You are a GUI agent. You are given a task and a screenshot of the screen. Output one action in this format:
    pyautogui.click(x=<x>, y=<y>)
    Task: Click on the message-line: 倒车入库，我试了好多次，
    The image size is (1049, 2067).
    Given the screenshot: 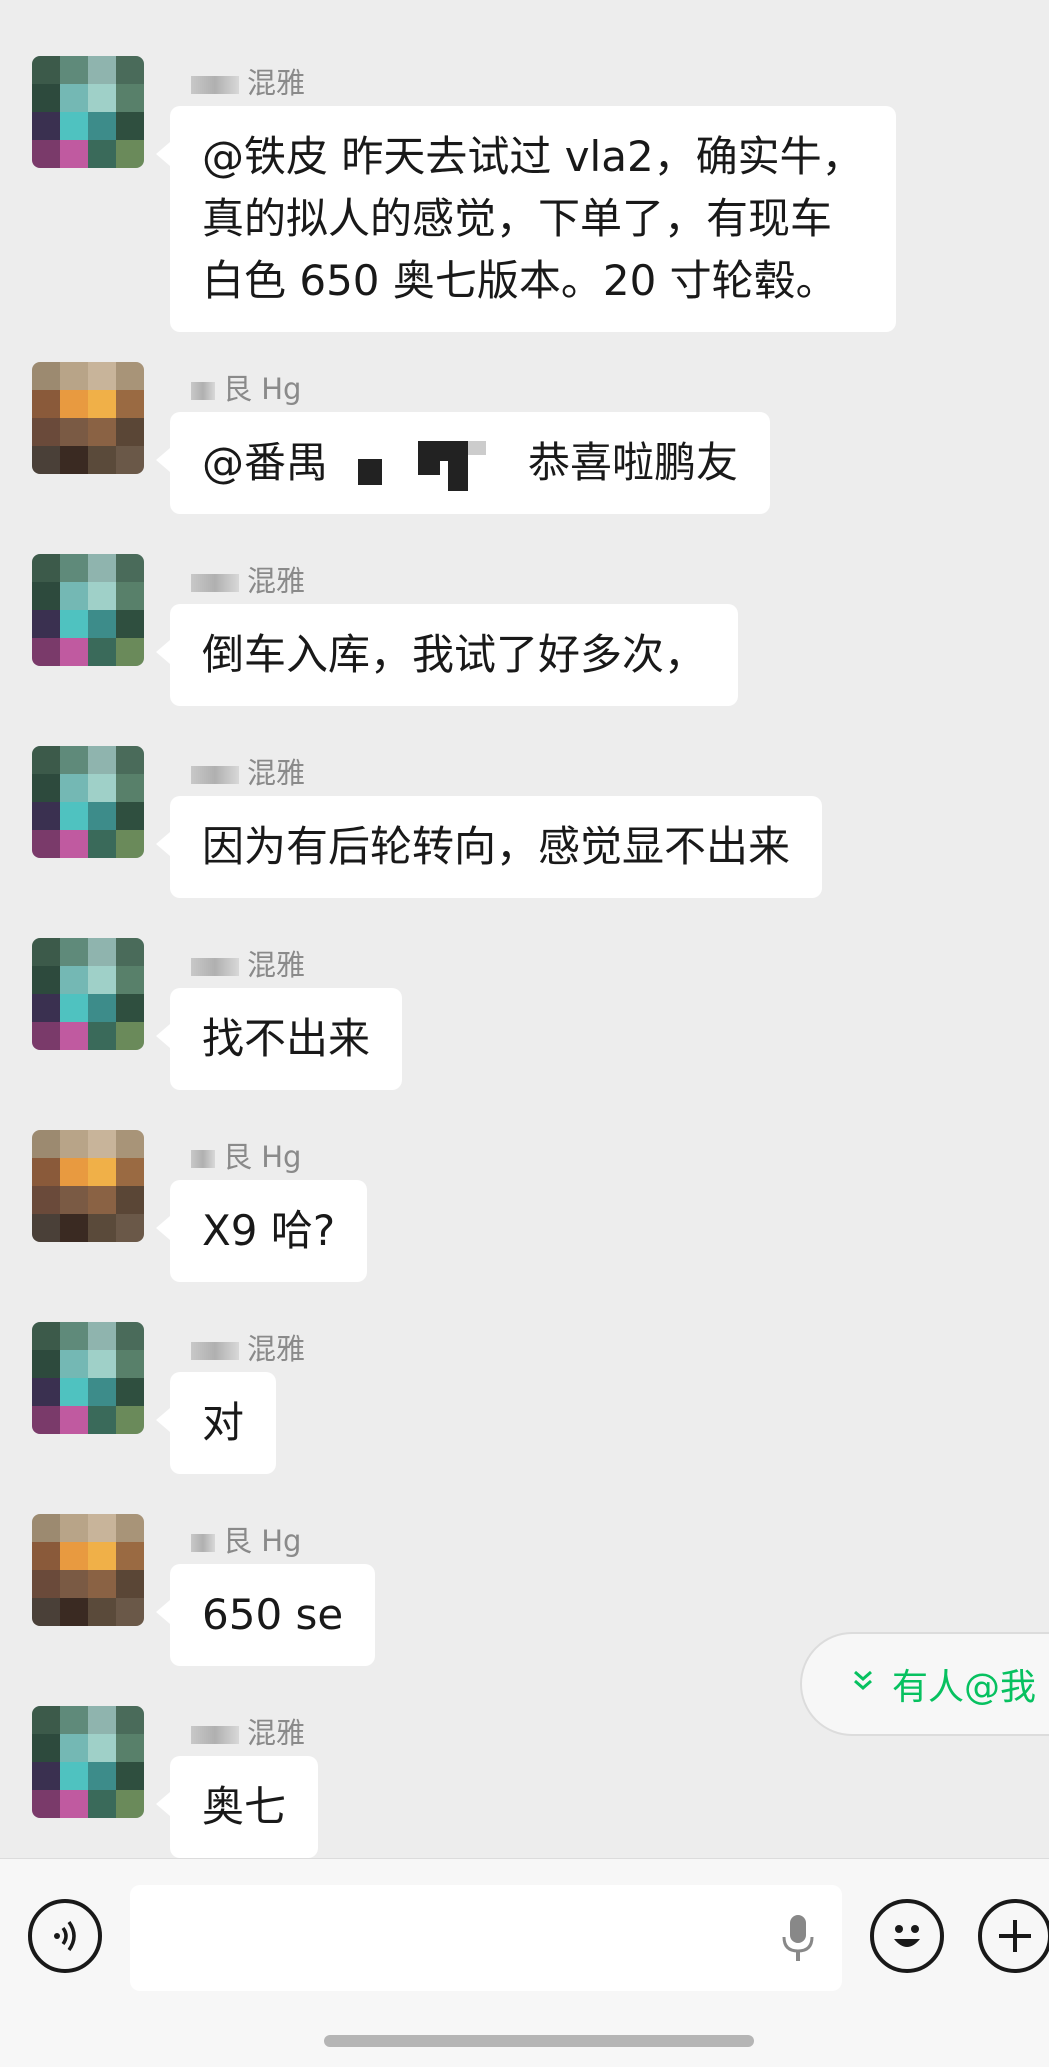 What is the action you would take?
    pyautogui.click(x=454, y=654)
    